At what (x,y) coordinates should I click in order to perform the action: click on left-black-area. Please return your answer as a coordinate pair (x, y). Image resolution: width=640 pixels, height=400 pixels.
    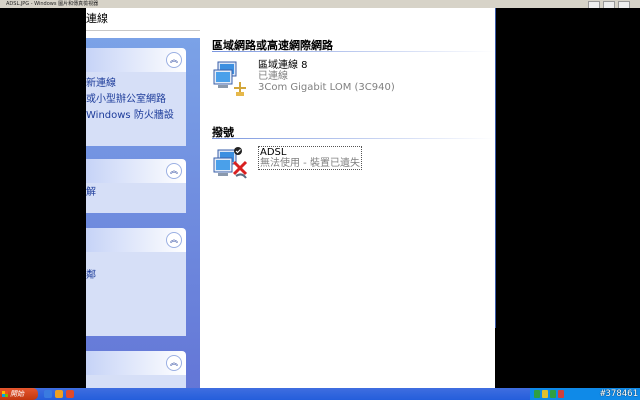
    Looking at the image, I should click on (43, 198).